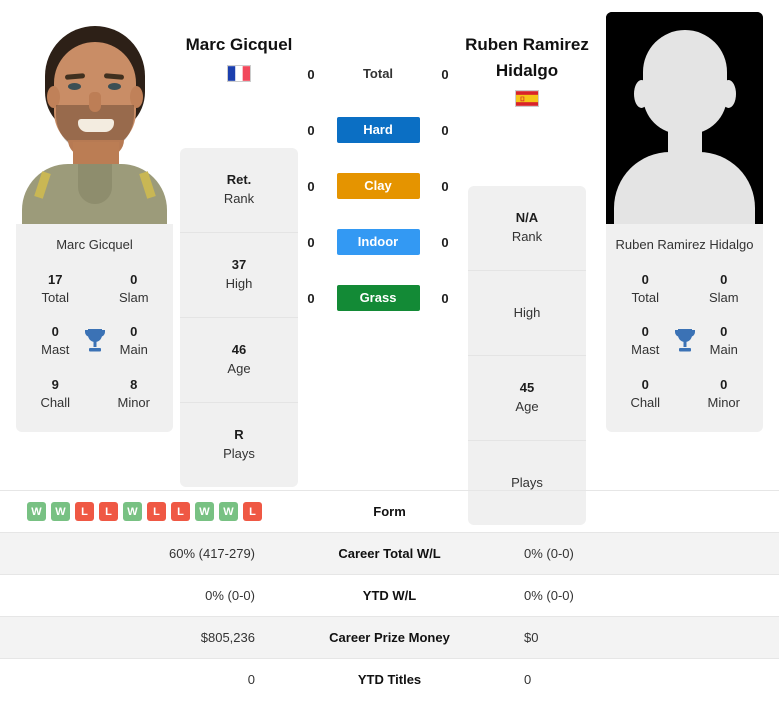  What do you see at coordinates (55, 384) in the screenshot?
I see `stat-value: 9` at bounding box center [55, 384].